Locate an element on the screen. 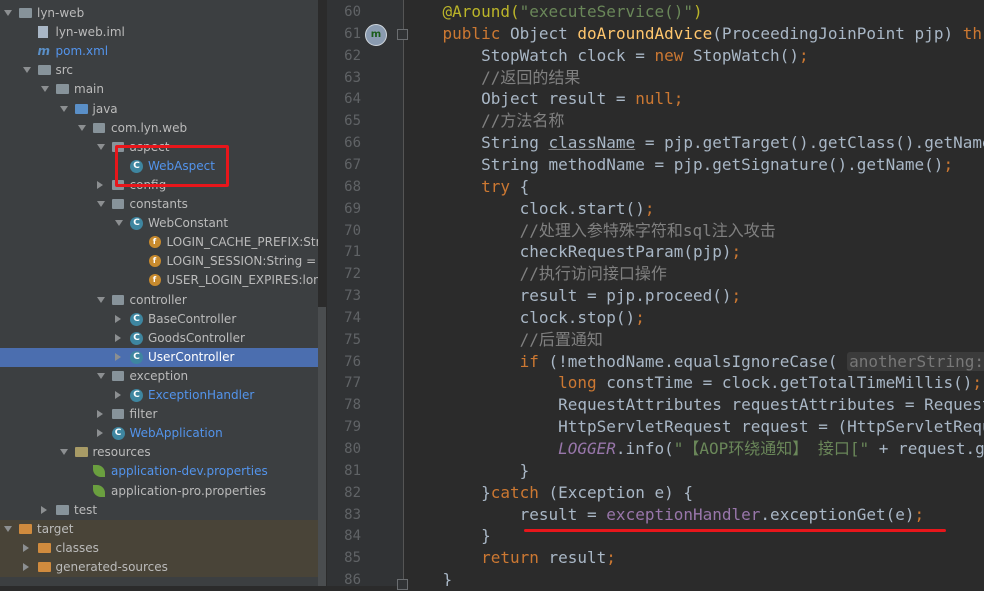 This screenshot has height=591, width=984. tree-item: f LOGIN_CACHE_PREFIX:String = is located at coordinates (159, 242).